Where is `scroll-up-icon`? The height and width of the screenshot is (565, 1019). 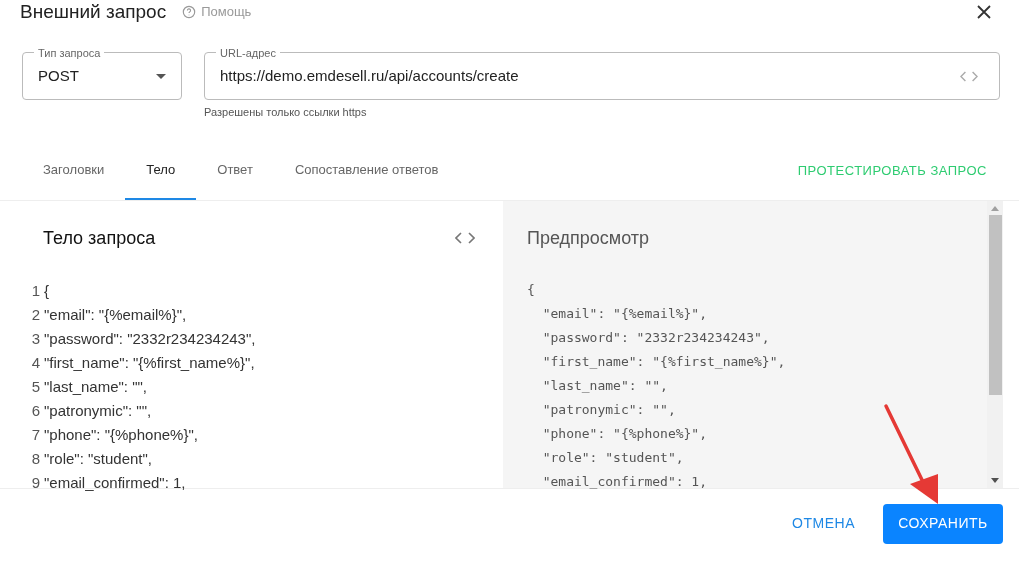
scroll-up-icon is located at coordinates (995, 208).